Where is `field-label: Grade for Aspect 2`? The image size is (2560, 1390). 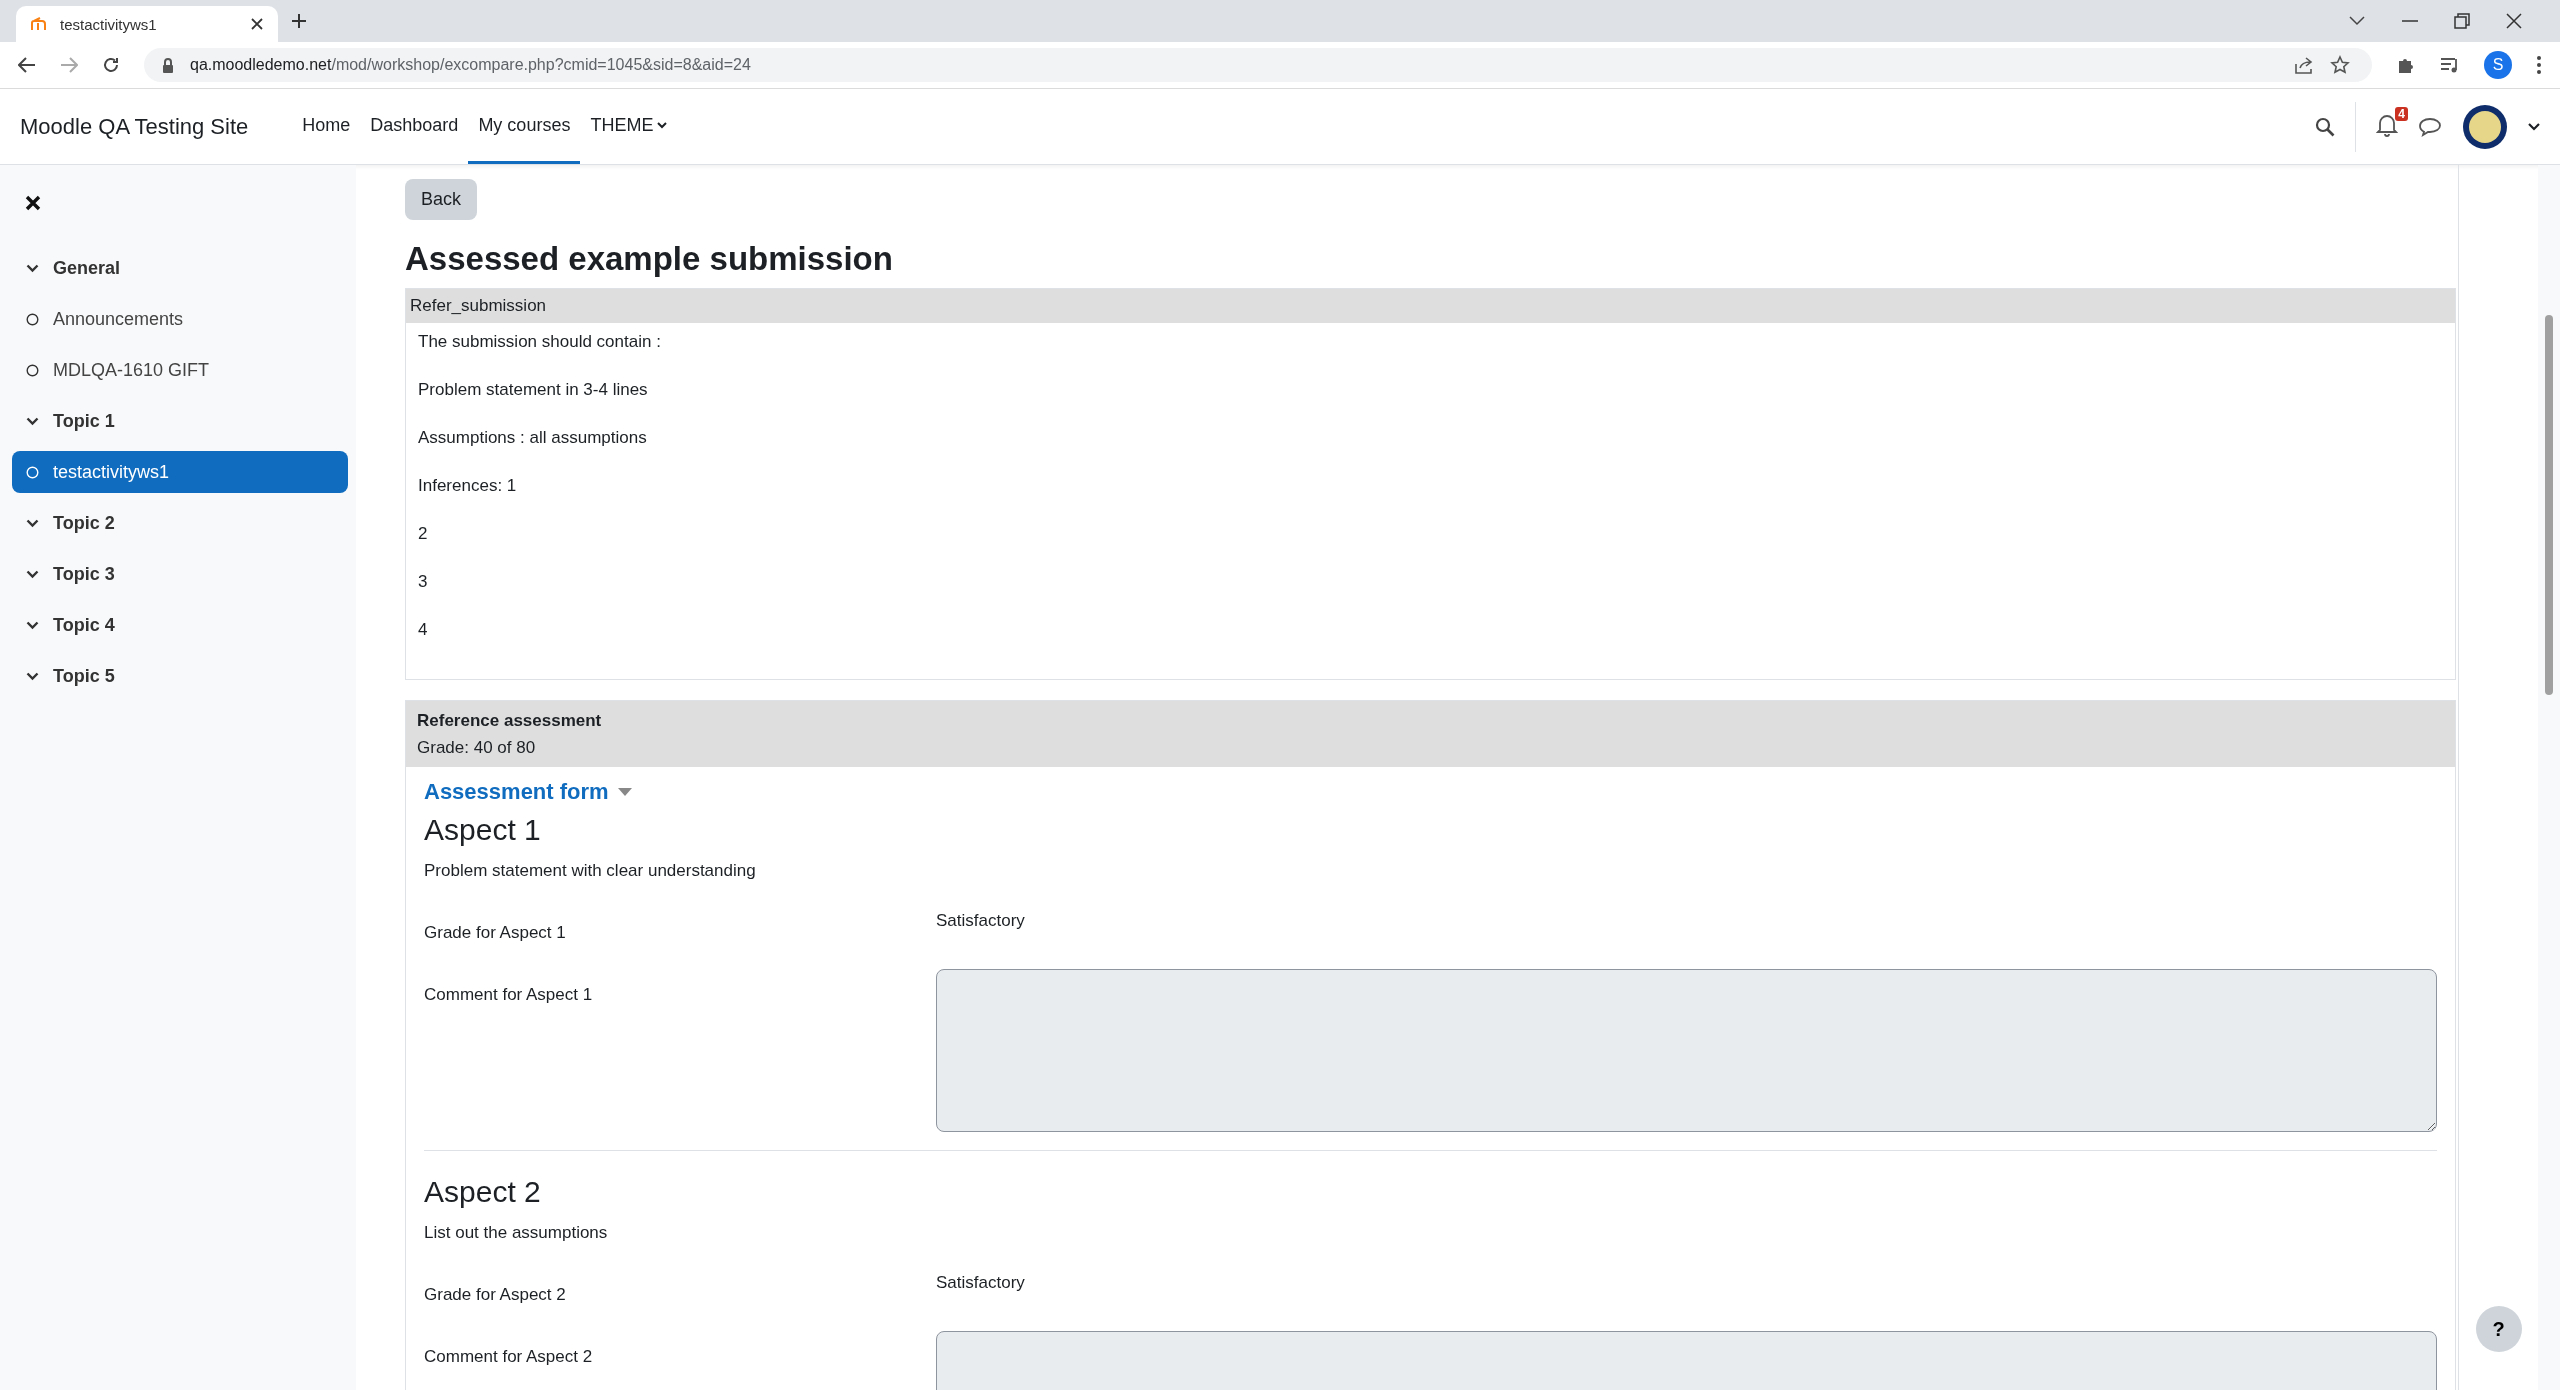 field-label: Grade for Aspect 2 is located at coordinates (495, 1294).